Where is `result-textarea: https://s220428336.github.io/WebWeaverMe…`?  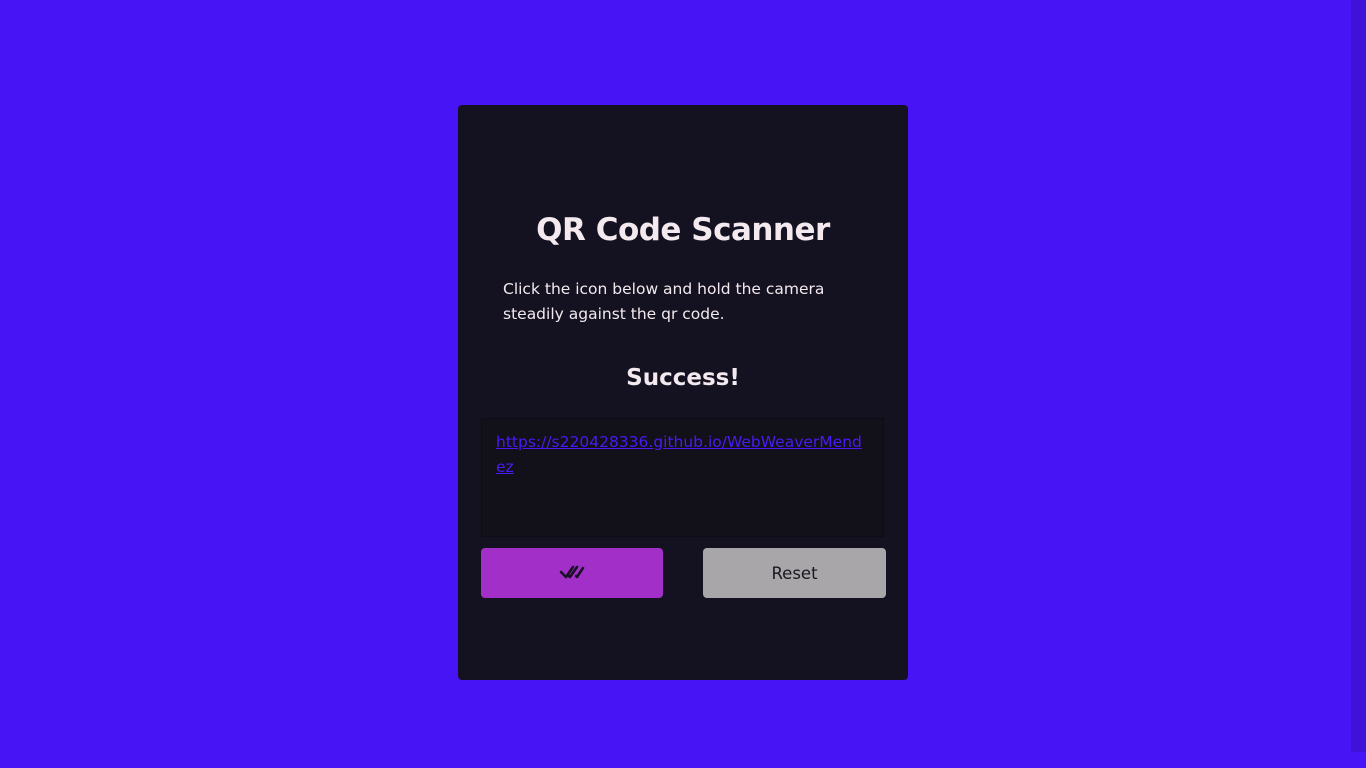
result-textarea: https://s220428336.github.io/WebWeaverMe… is located at coordinates (682, 477).